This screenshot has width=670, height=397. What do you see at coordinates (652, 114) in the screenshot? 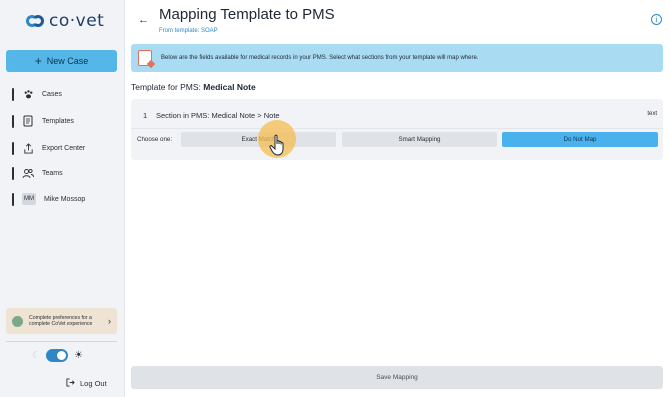
I see `field-type: text` at bounding box center [652, 114].